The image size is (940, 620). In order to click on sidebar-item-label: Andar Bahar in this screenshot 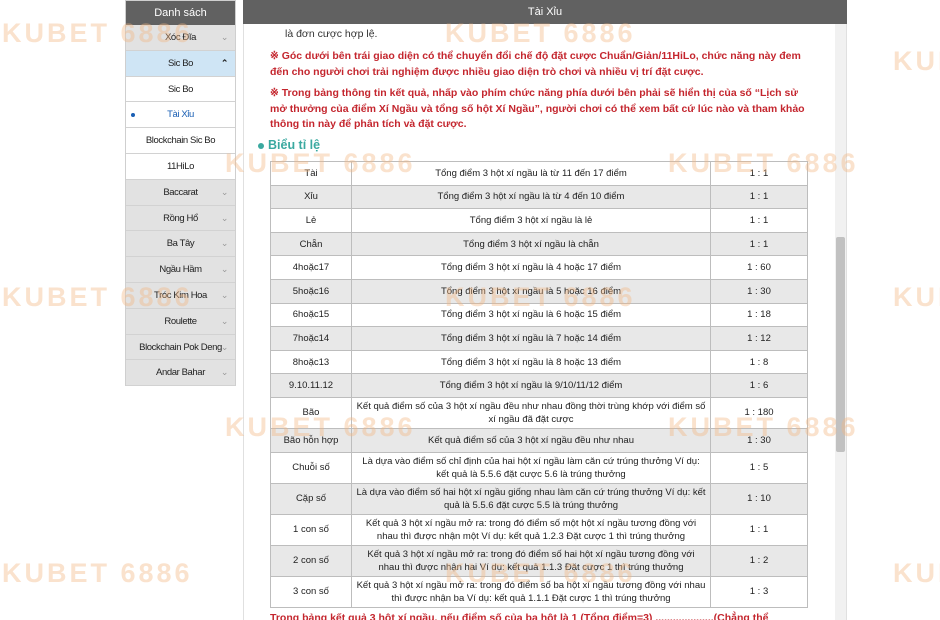, I will do `click(180, 373)`.